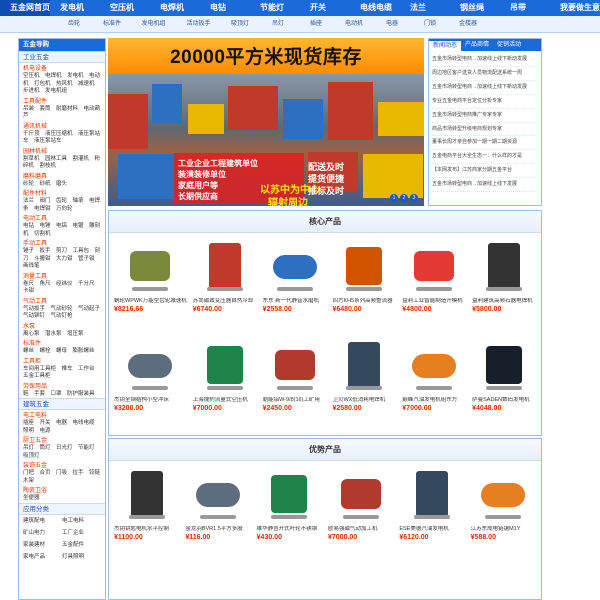 This screenshot has height=600, width=600. I want to click on category-items: 割草机 园林工具 割灌机 粉碎机 割枝机, so click(62, 163).